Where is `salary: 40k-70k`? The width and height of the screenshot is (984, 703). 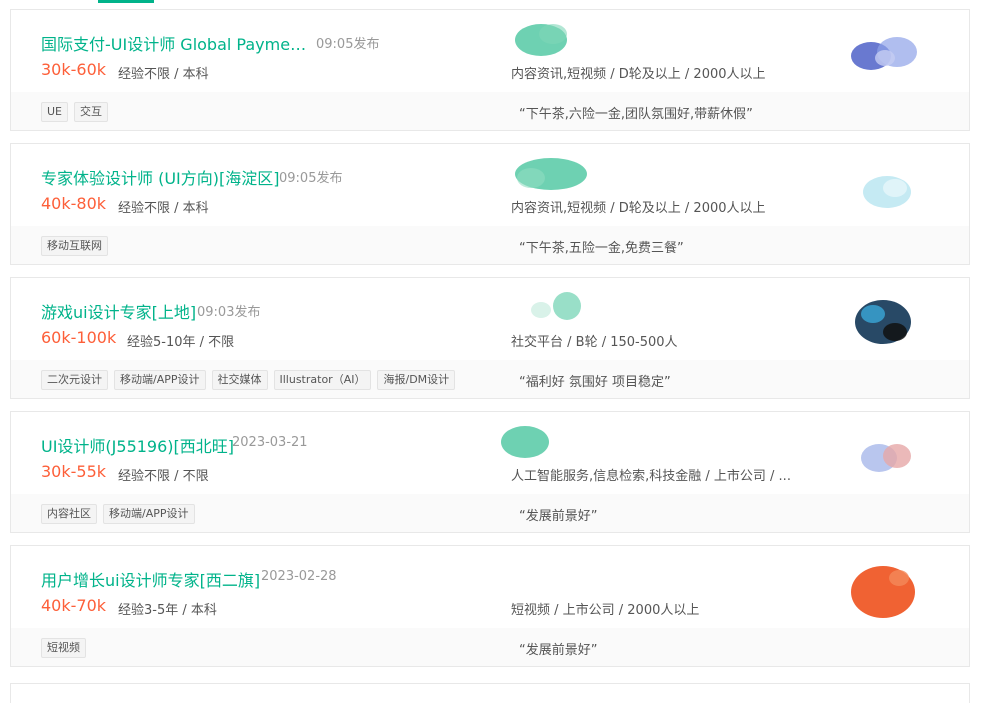
salary: 40k-70k is located at coordinates (74, 605).